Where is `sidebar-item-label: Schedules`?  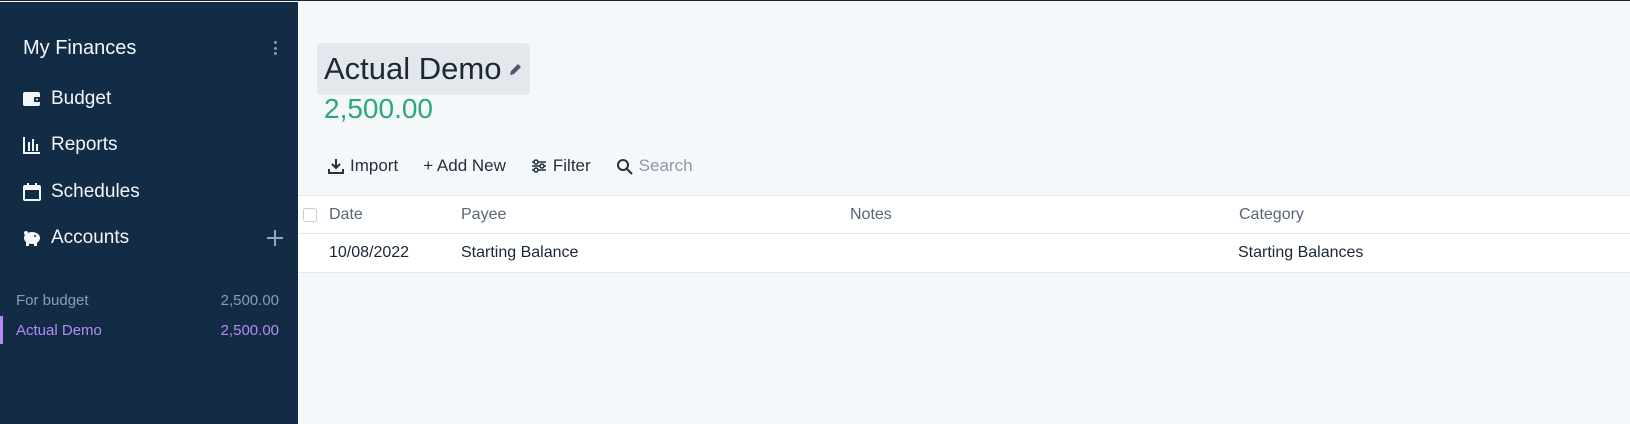 sidebar-item-label: Schedules is located at coordinates (95, 191).